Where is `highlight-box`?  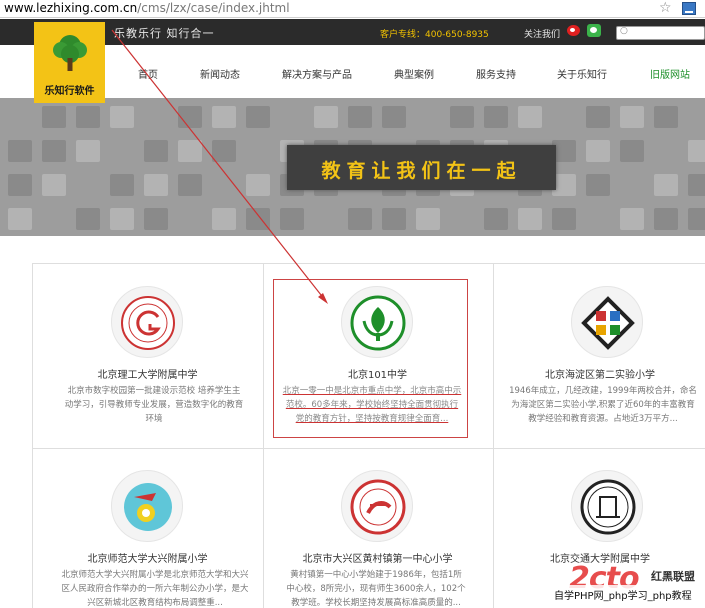
highlight-box is located at coordinates (370, 358).